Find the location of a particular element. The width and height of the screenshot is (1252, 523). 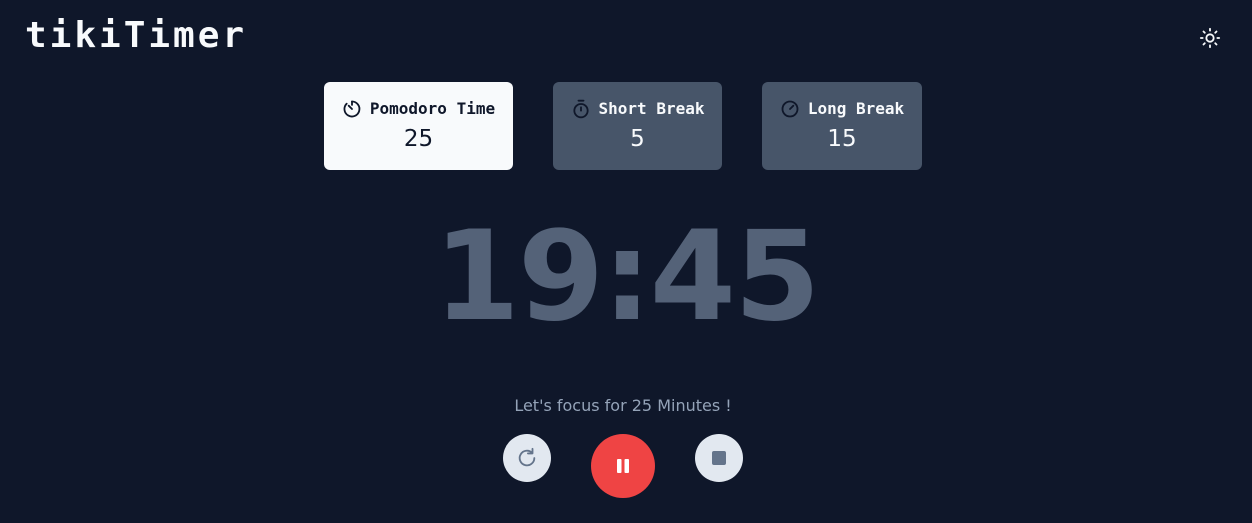

mode-label-long-break: Long Break is located at coordinates (856, 108).